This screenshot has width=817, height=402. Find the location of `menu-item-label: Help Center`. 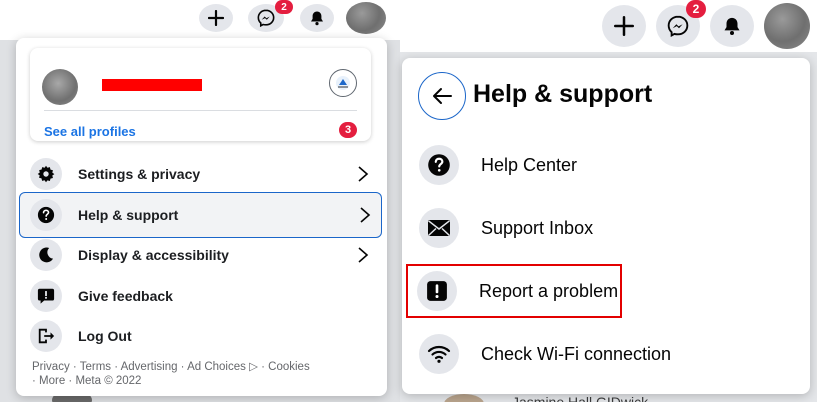

menu-item-label: Help Center is located at coordinates (529, 164).